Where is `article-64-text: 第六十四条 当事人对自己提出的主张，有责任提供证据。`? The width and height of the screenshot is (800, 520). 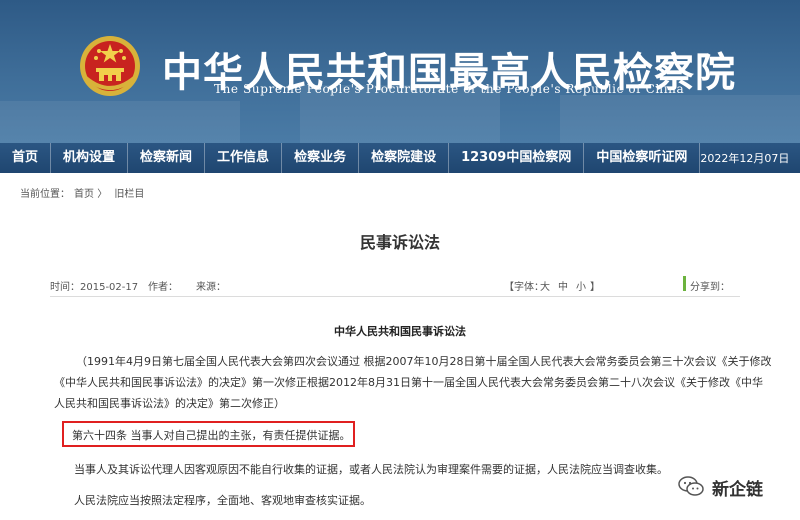 article-64-text: 第六十四条 当事人对自己提出的主张，有责任提供证据。 is located at coordinates (211, 435).